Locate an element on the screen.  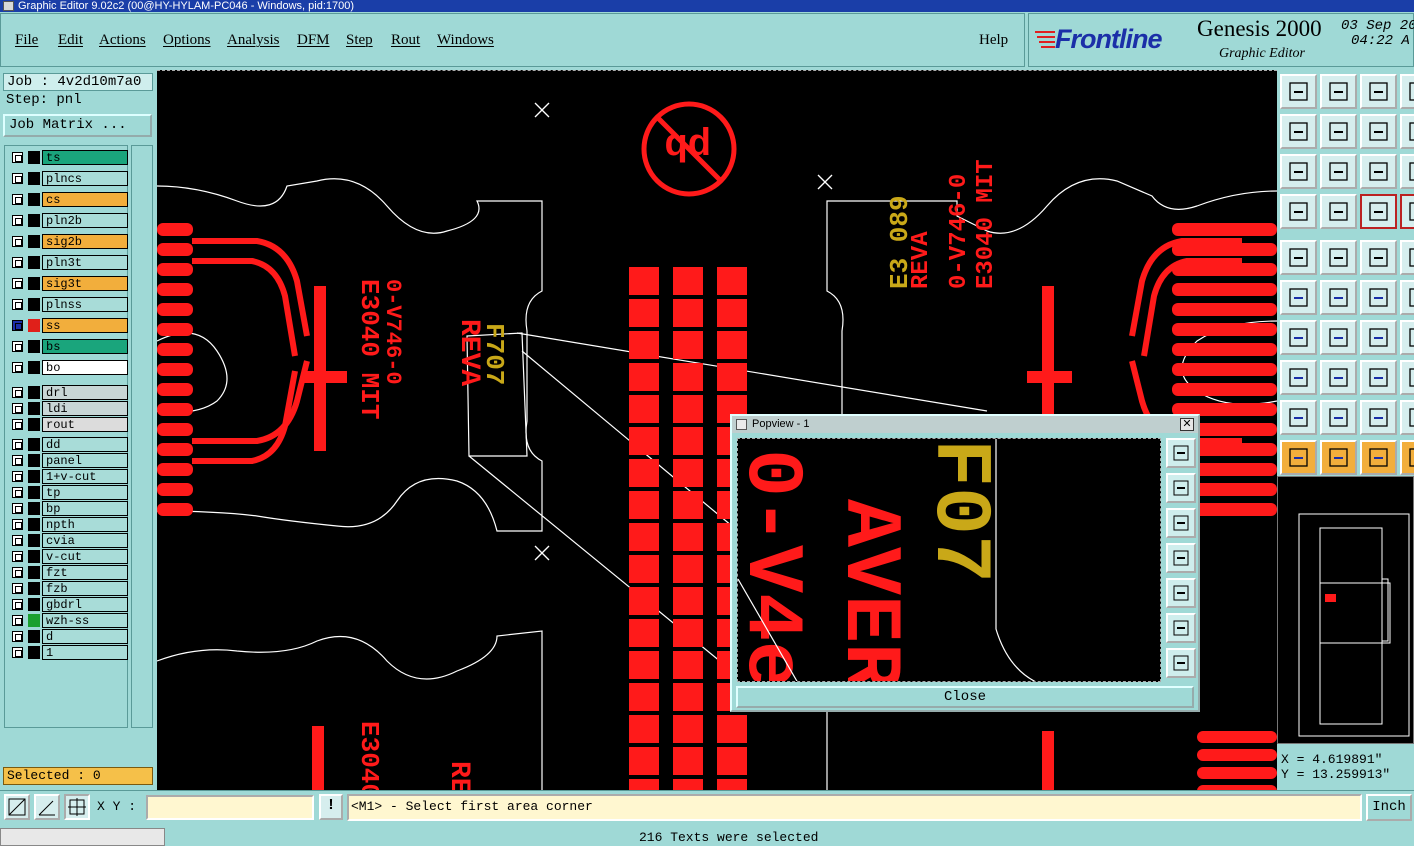
resize-icon is located at coordinates (1298, 377).